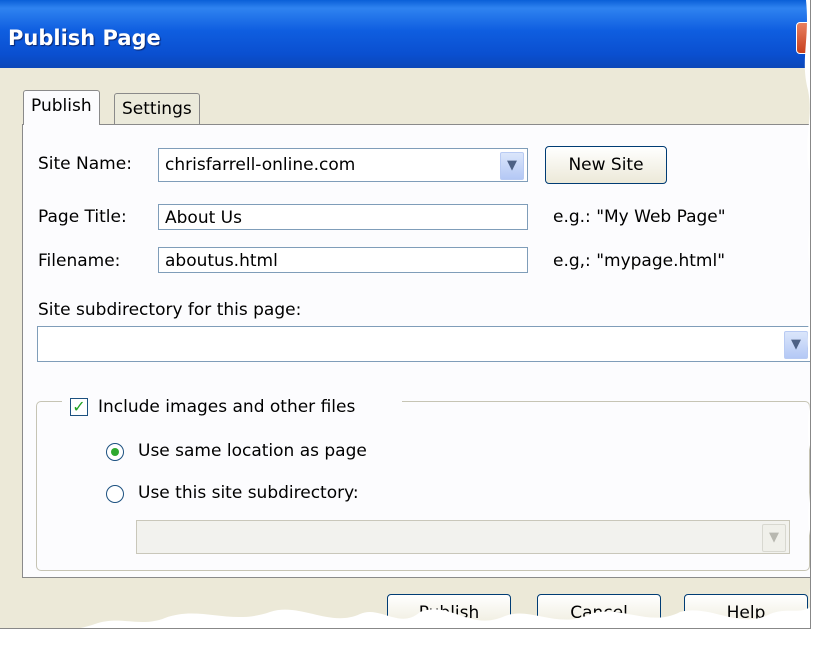 Image resolution: width=817 pixels, height=650 pixels. I want to click on images-subdirectory-select: ▼, so click(463, 537).